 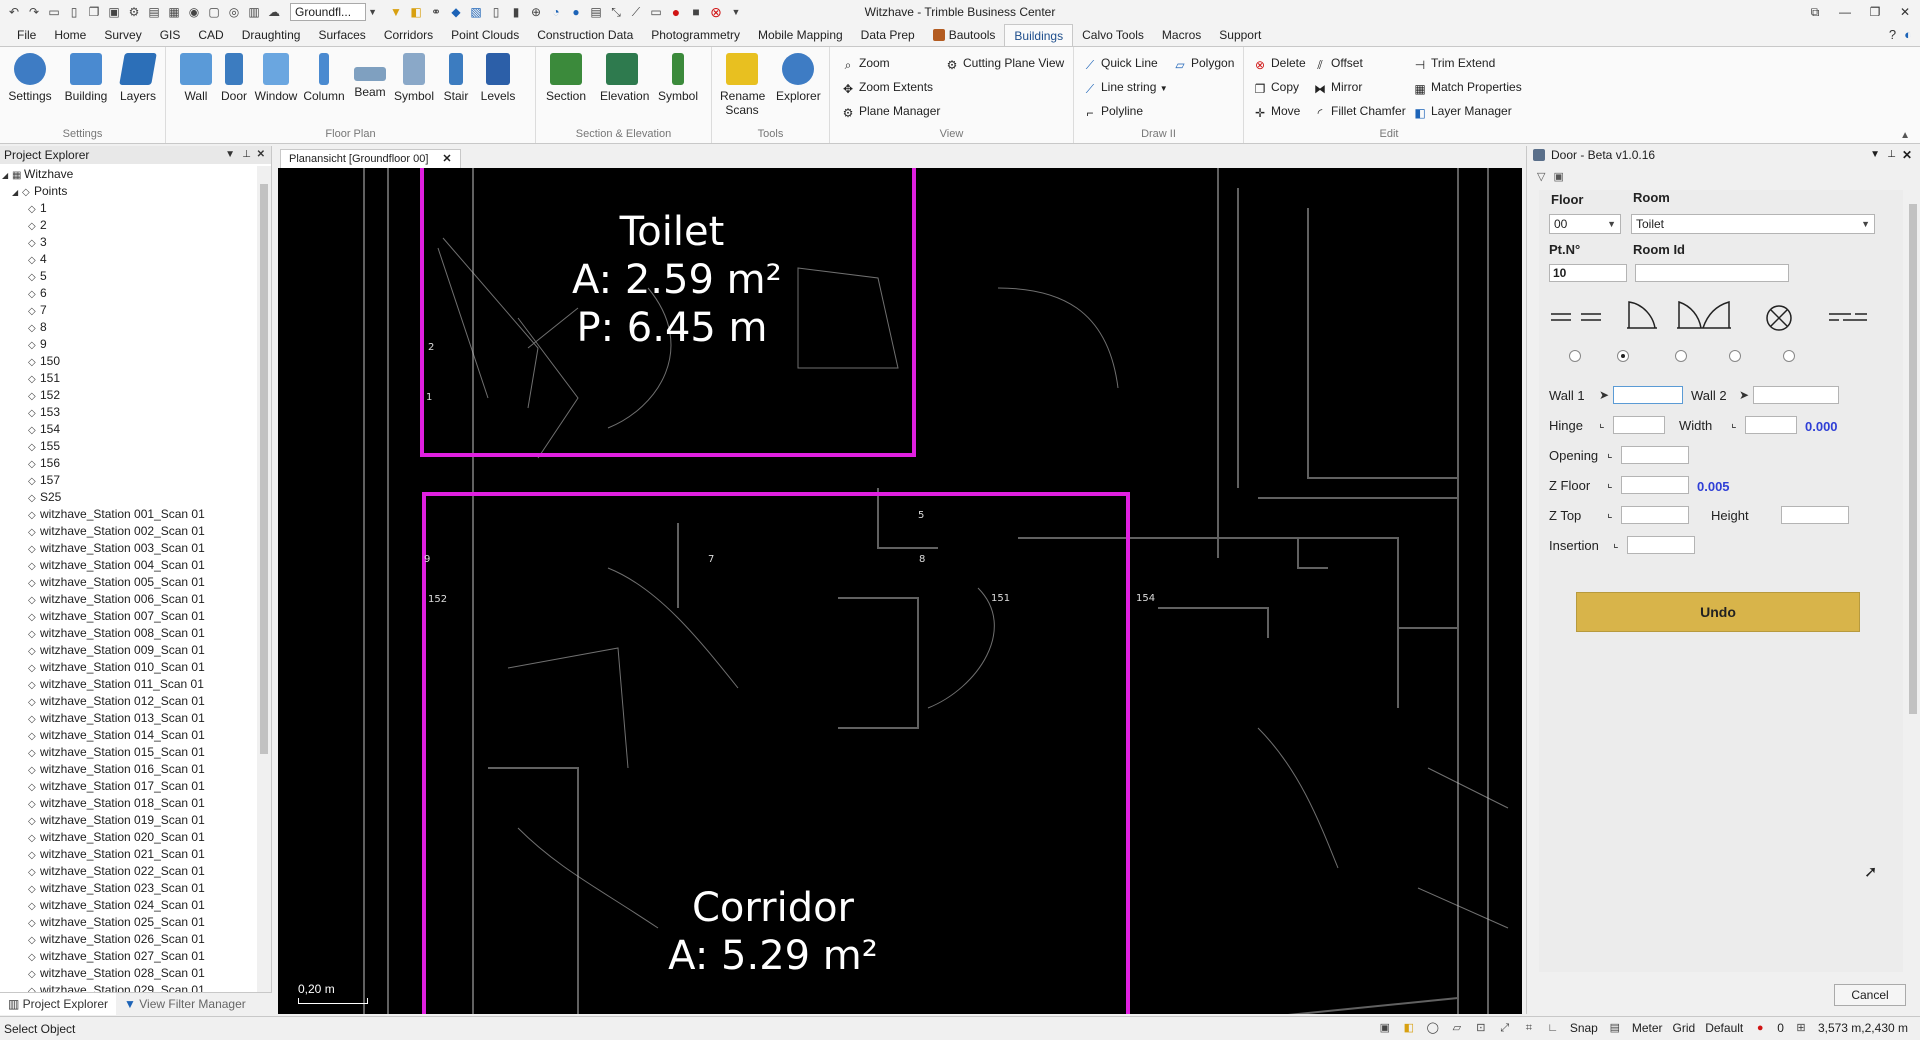 What do you see at coordinates (128, 565) in the screenshot?
I see `tree-point-item: ◇ witzhave_Station 004_Scan 01` at bounding box center [128, 565].